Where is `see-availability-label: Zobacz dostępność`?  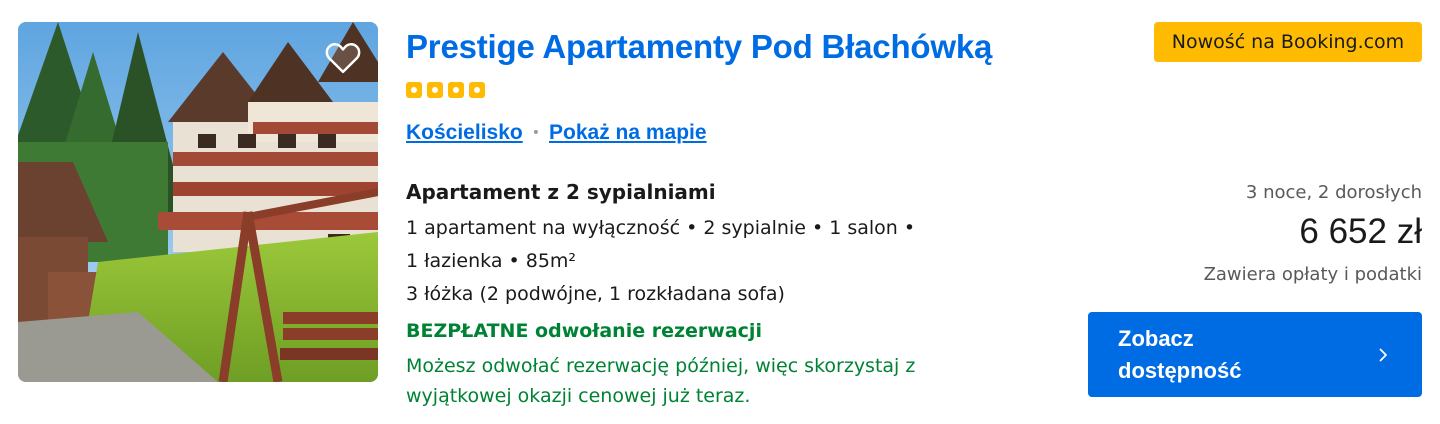 see-availability-label: Zobacz dostępność is located at coordinates (1180, 354).